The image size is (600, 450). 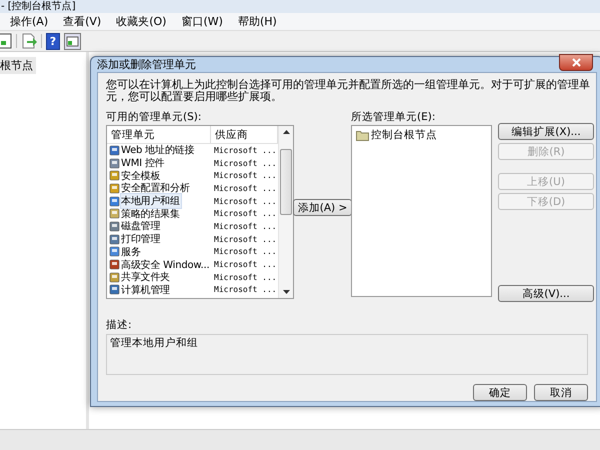 What do you see at coordinates (286, 292) in the screenshot?
I see `scroll-down-icon` at bounding box center [286, 292].